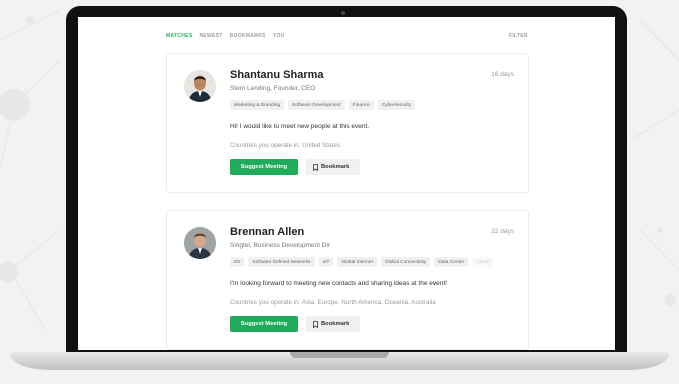  Describe the element at coordinates (361, 105) in the screenshot. I see `interest-tag: Finance` at that location.